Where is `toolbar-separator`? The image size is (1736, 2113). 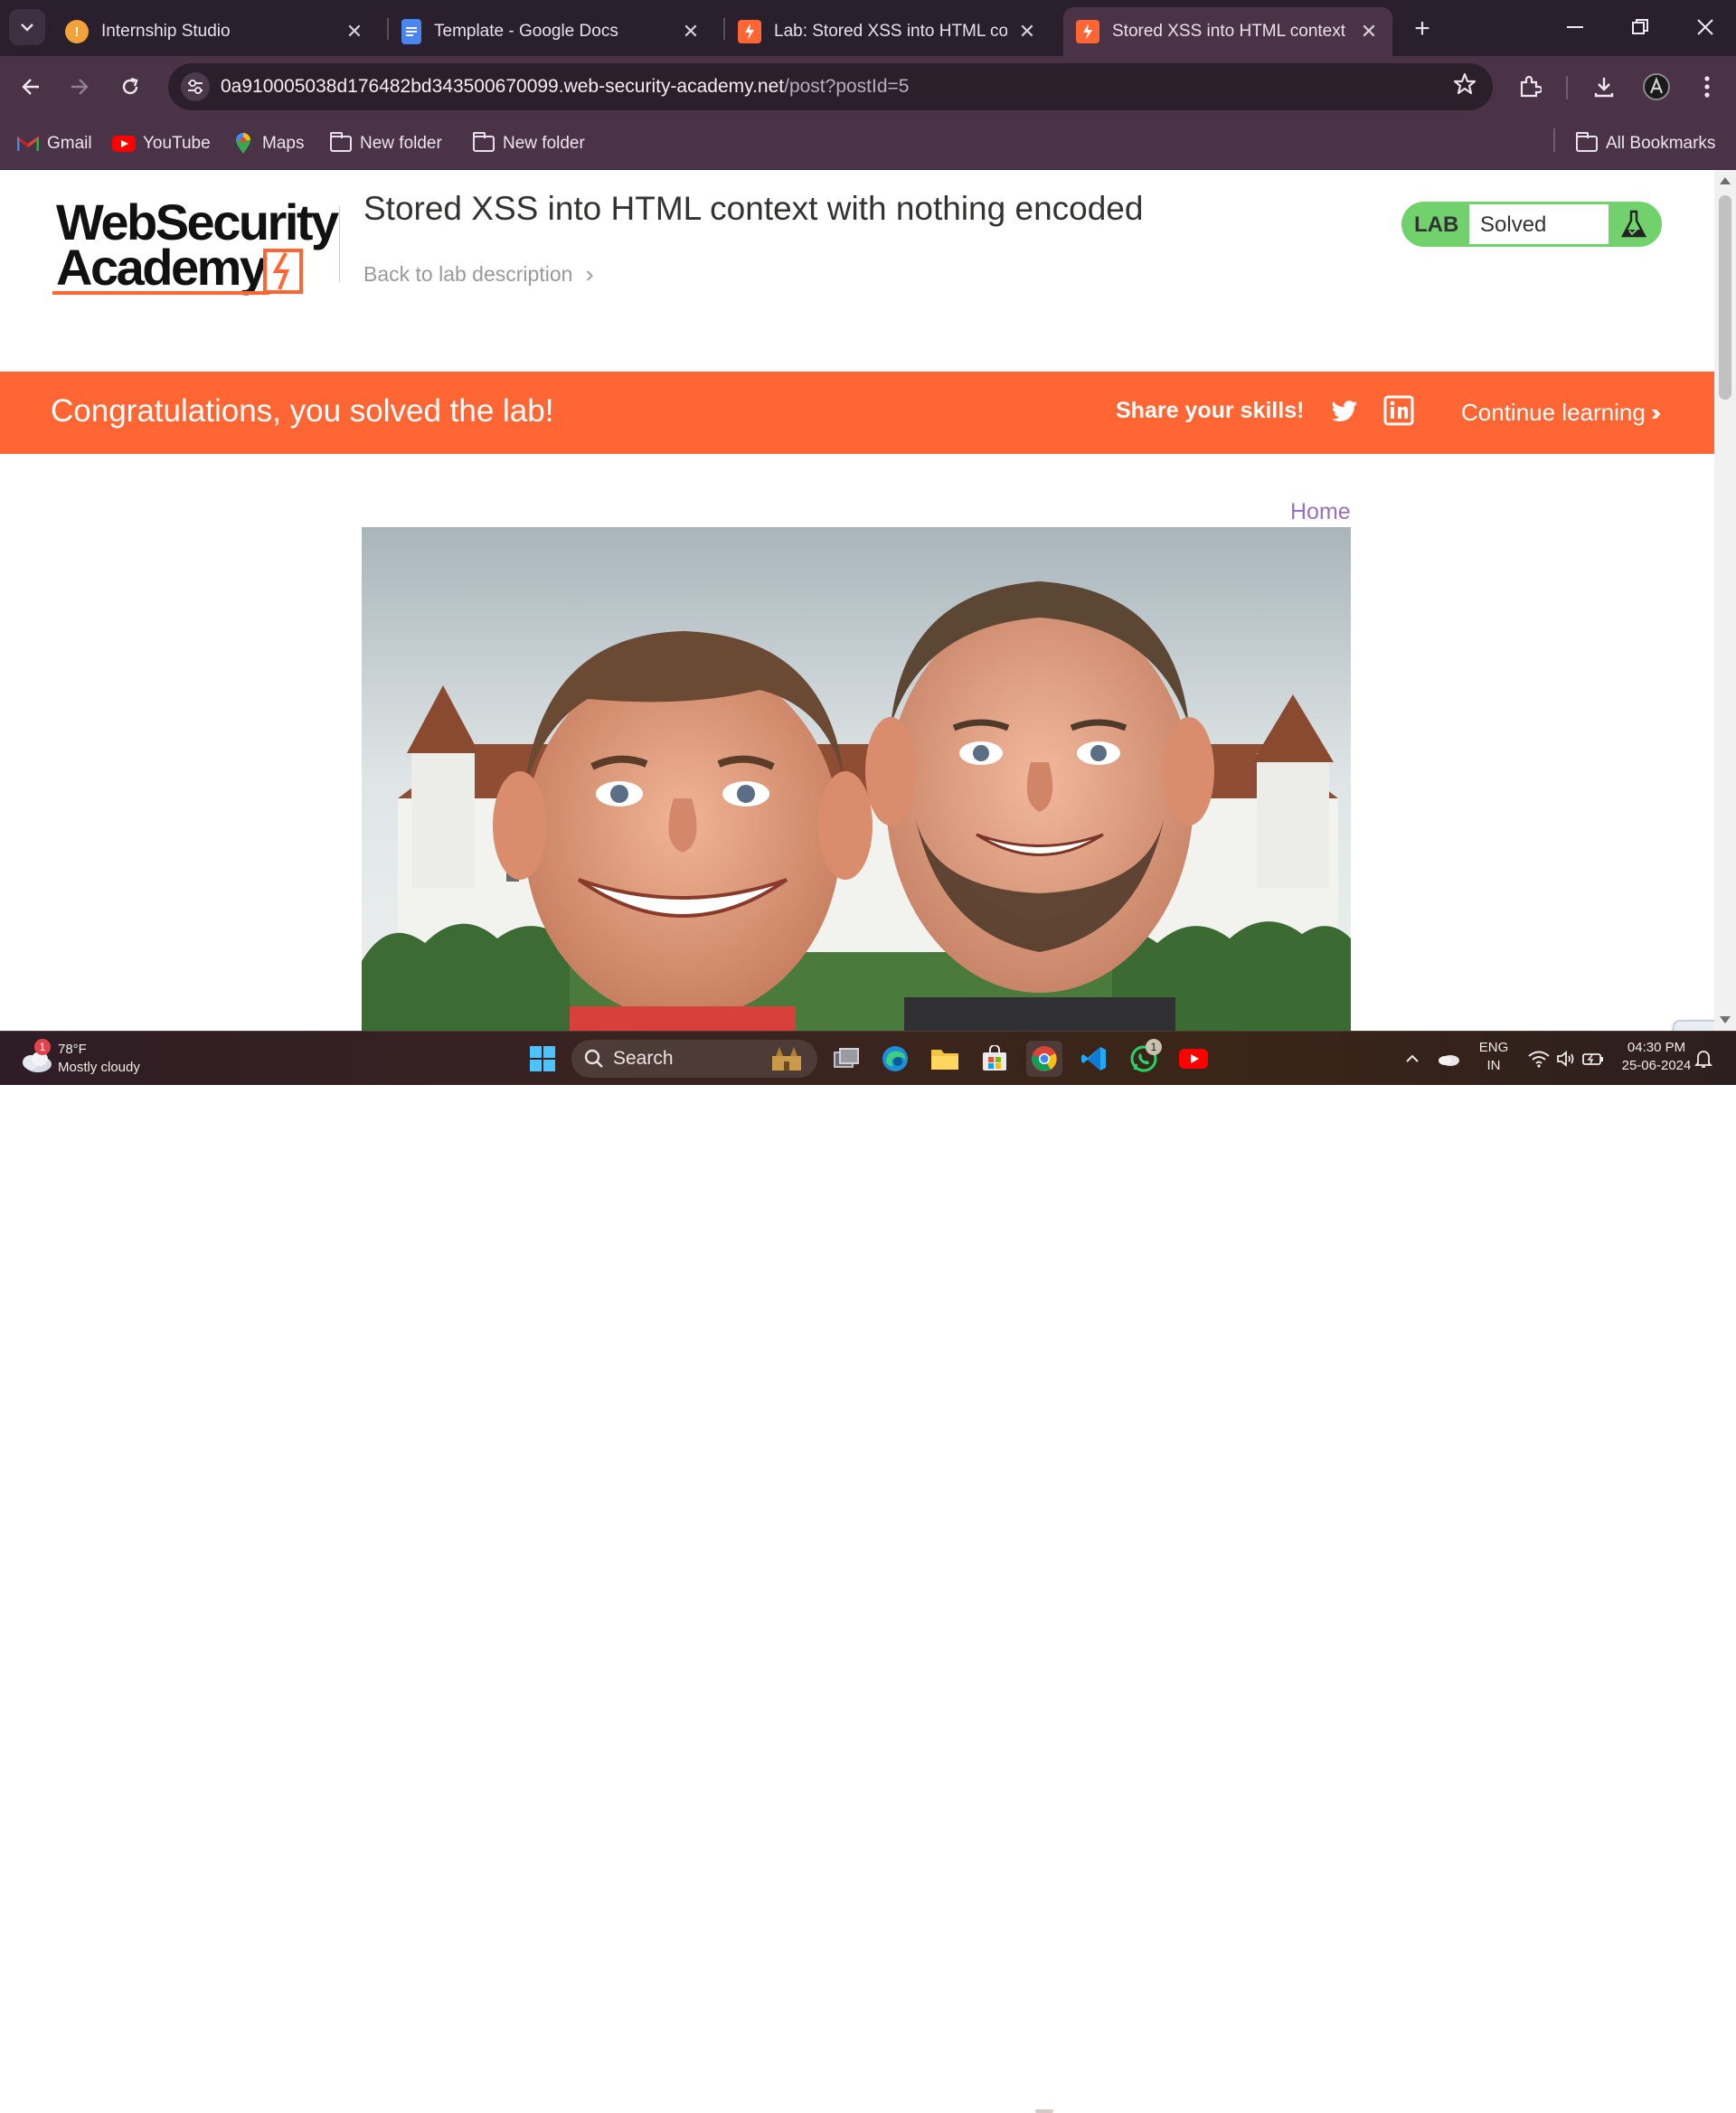
toolbar-separator is located at coordinates (1567, 87).